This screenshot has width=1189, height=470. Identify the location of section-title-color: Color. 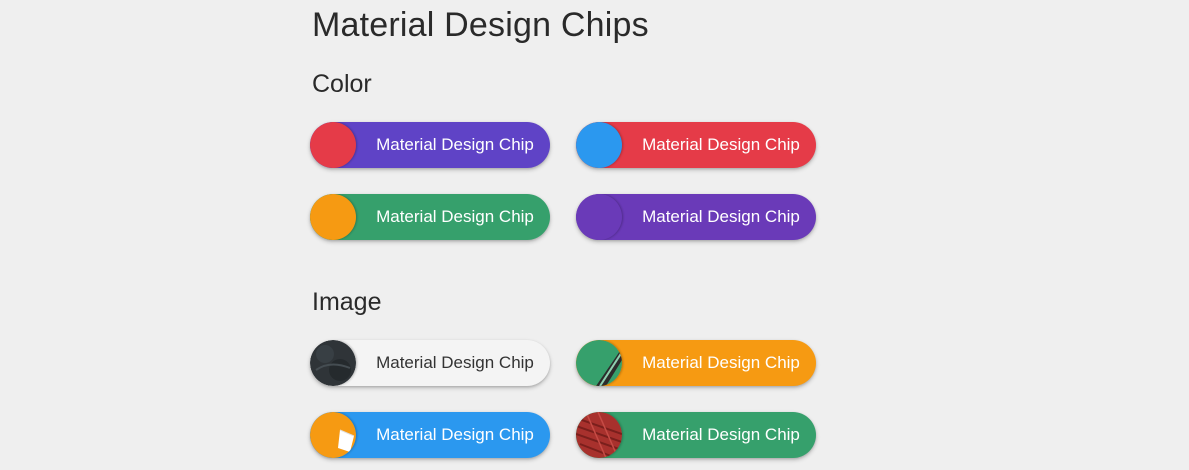
(342, 84).